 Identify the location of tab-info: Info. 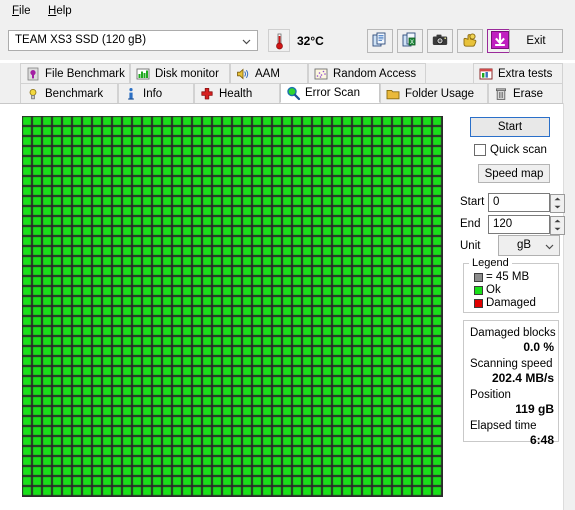
(156, 93).